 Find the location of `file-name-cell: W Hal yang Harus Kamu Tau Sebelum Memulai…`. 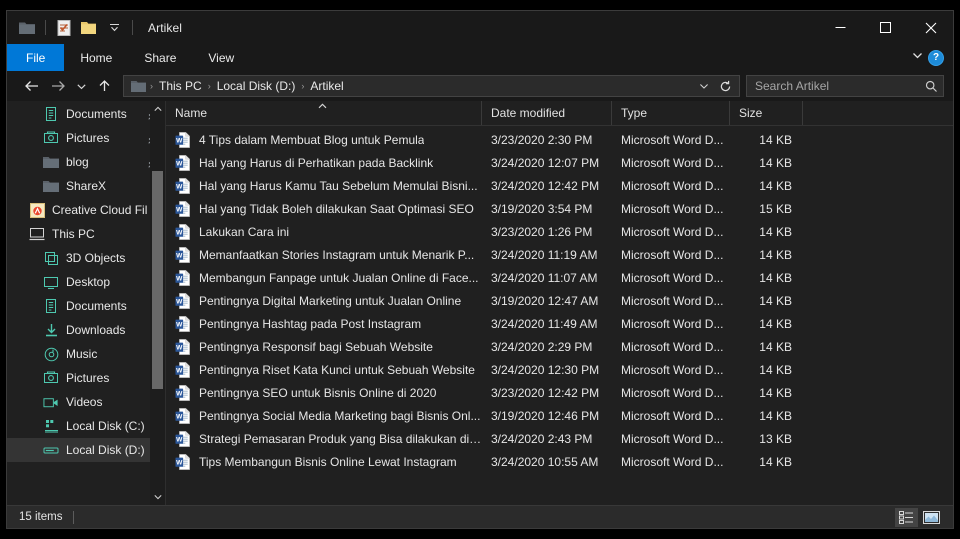

file-name-cell: W Hal yang Harus Kamu Tau Sebelum Memulai… is located at coordinates (324, 185).